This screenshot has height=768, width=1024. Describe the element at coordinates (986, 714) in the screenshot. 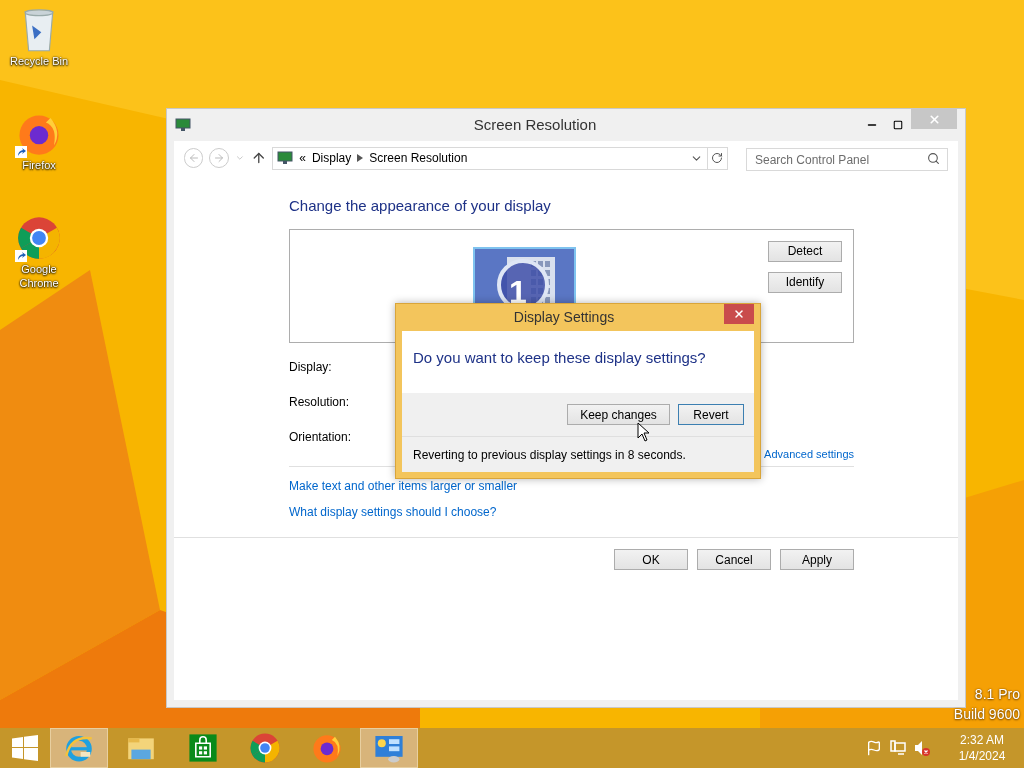

I see `os-edition-text: Build 9600` at that location.